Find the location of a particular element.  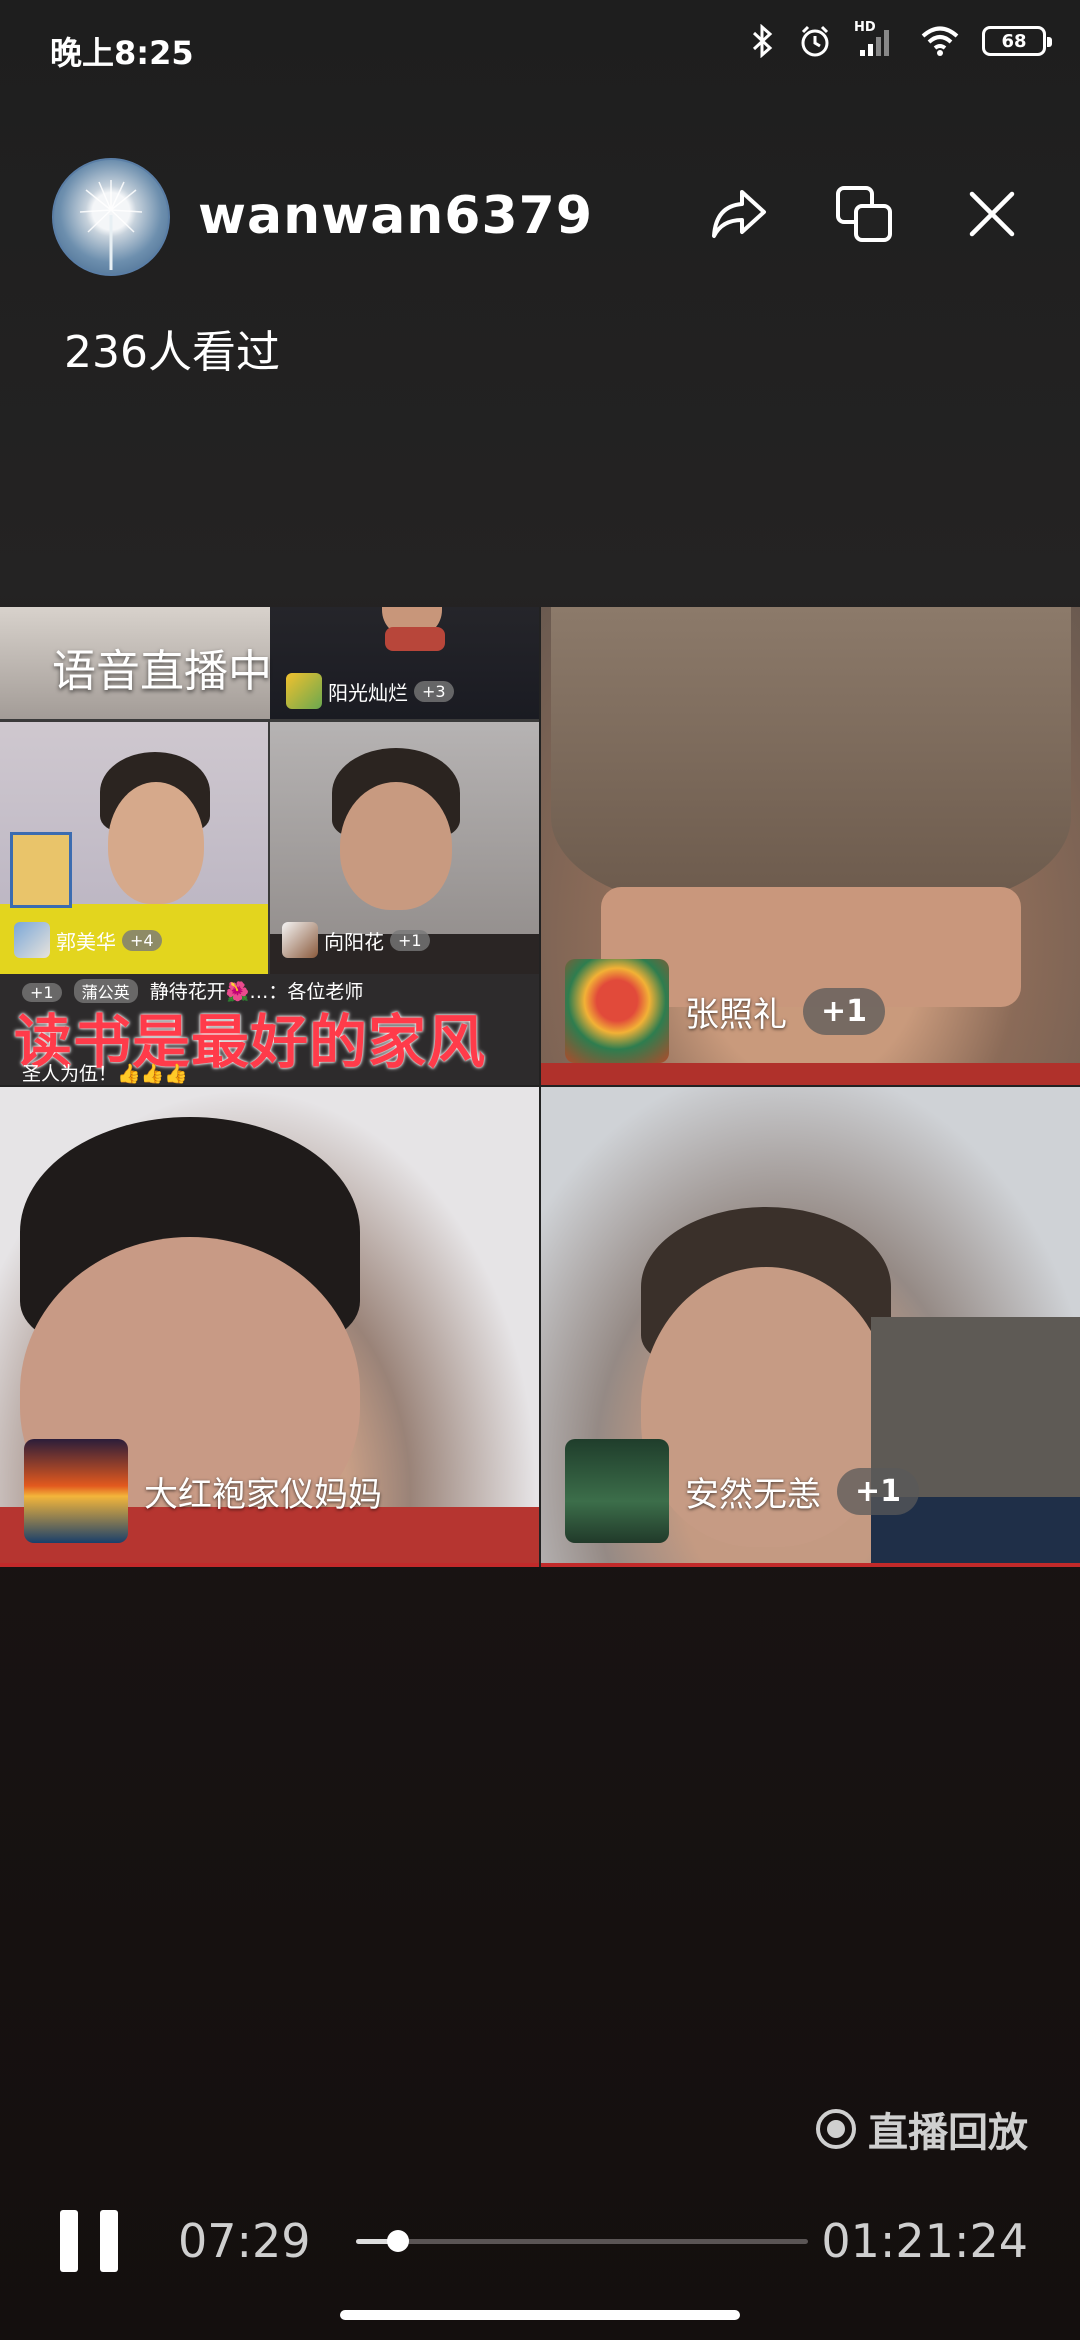

guest-tag: 大红袍家仪妈妈 is located at coordinates (203, 1491).